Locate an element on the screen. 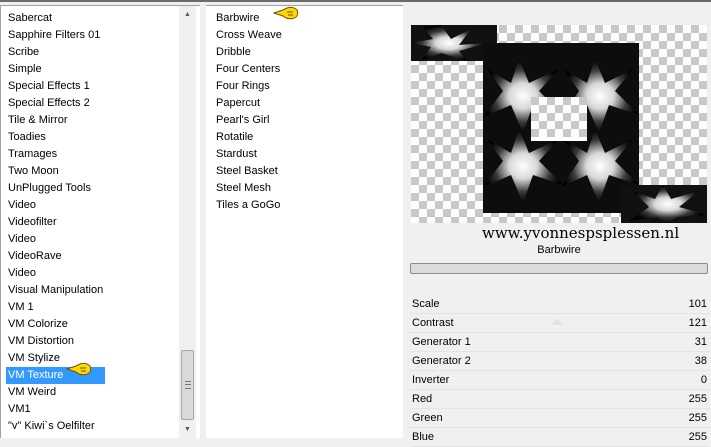  filter-item-selected: Barbwire is located at coordinates (249, 18).